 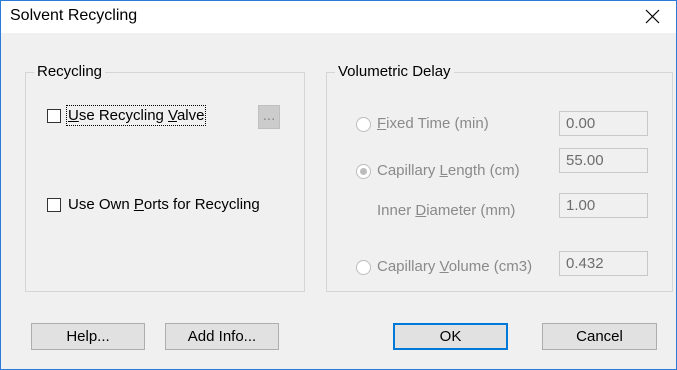 What do you see at coordinates (599, 336) in the screenshot?
I see `cancel-button: Cancel` at bounding box center [599, 336].